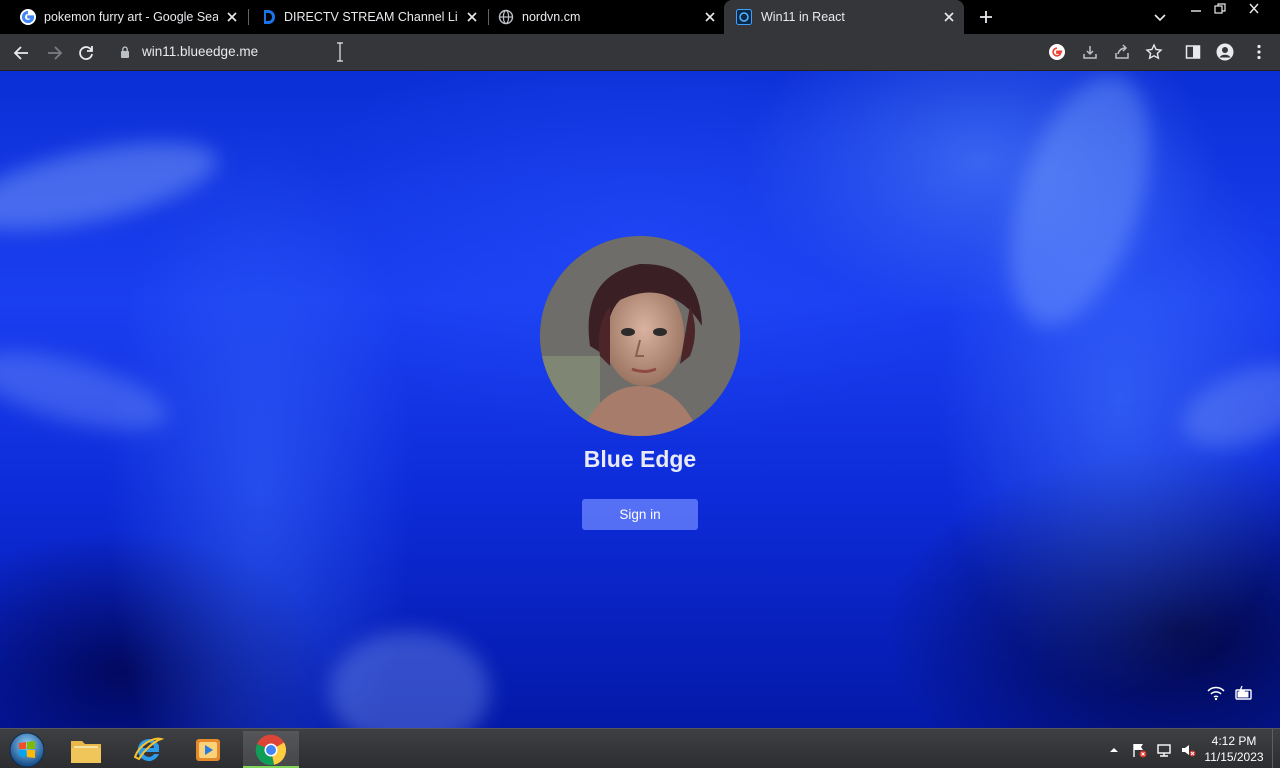 The image size is (1280, 768). I want to click on restore-icon, so click(1220, 9).